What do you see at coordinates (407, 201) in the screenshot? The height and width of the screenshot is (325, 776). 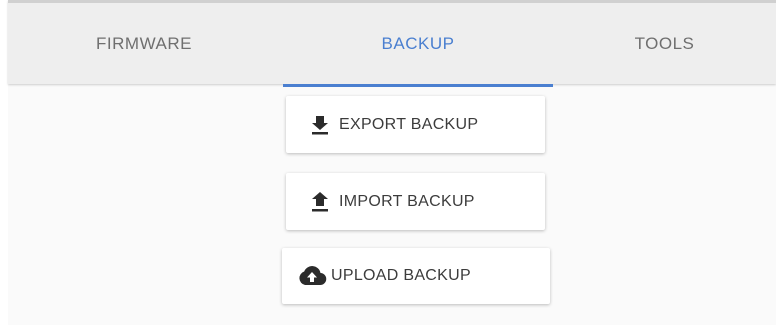 I see `import-backup-label: IMPORT BACKUP` at bounding box center [407, 201].